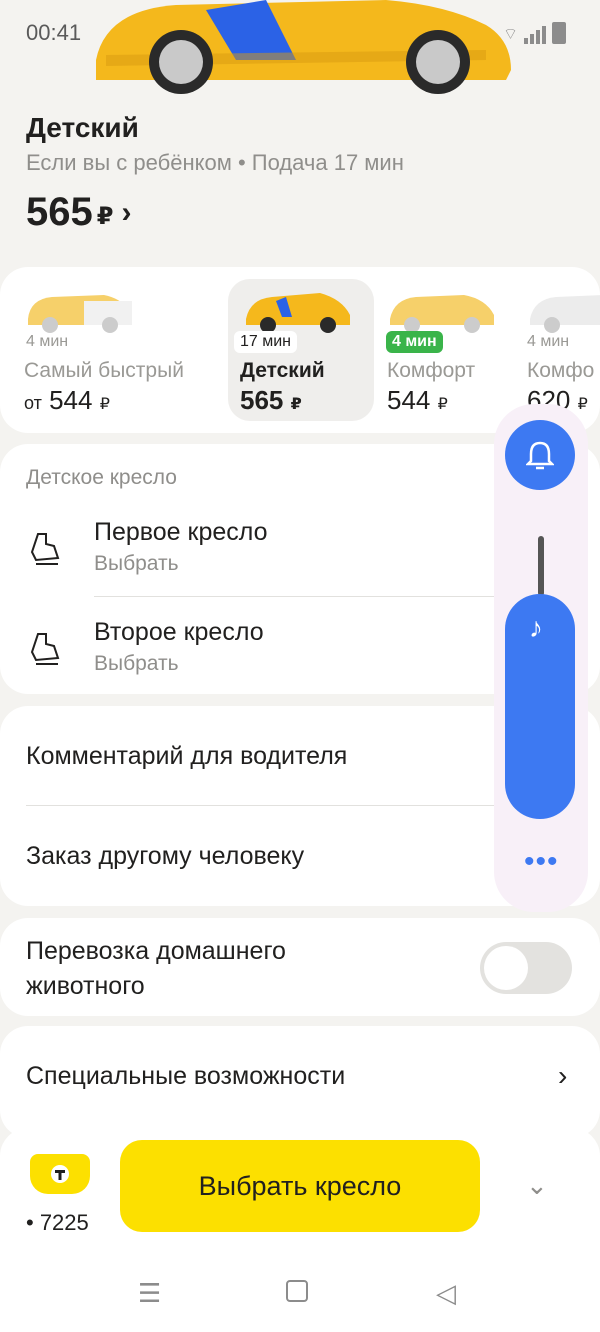 The width and height of the screenshot is (600, 1332). Describe the element at coordinates (537, 1185) in the screenshot. I see `chevron-down-icon: ⌄` at that location.